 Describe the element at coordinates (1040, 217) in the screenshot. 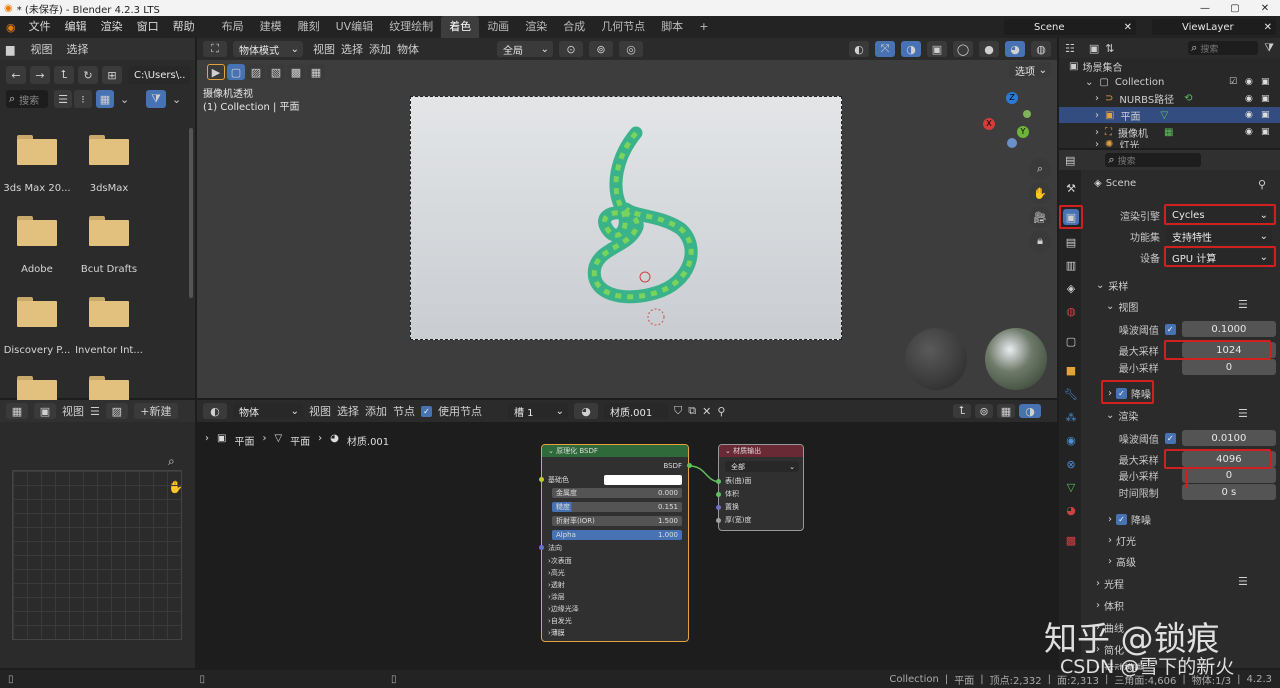

I see `camera-view-icon: 🎥︎` at that location.